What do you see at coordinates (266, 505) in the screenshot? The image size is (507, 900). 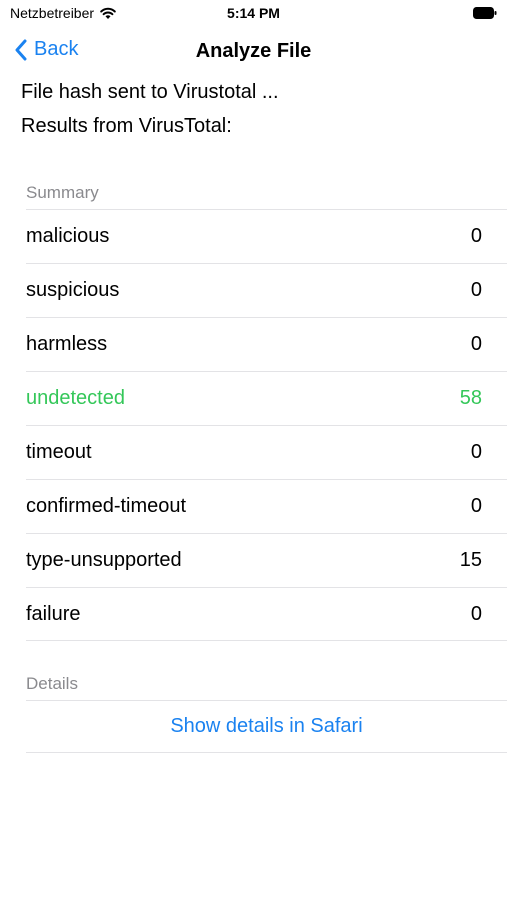 I see `summary-row-confirmed-timeout: confirmed-timeout 0` at bounding box center [266, 505].